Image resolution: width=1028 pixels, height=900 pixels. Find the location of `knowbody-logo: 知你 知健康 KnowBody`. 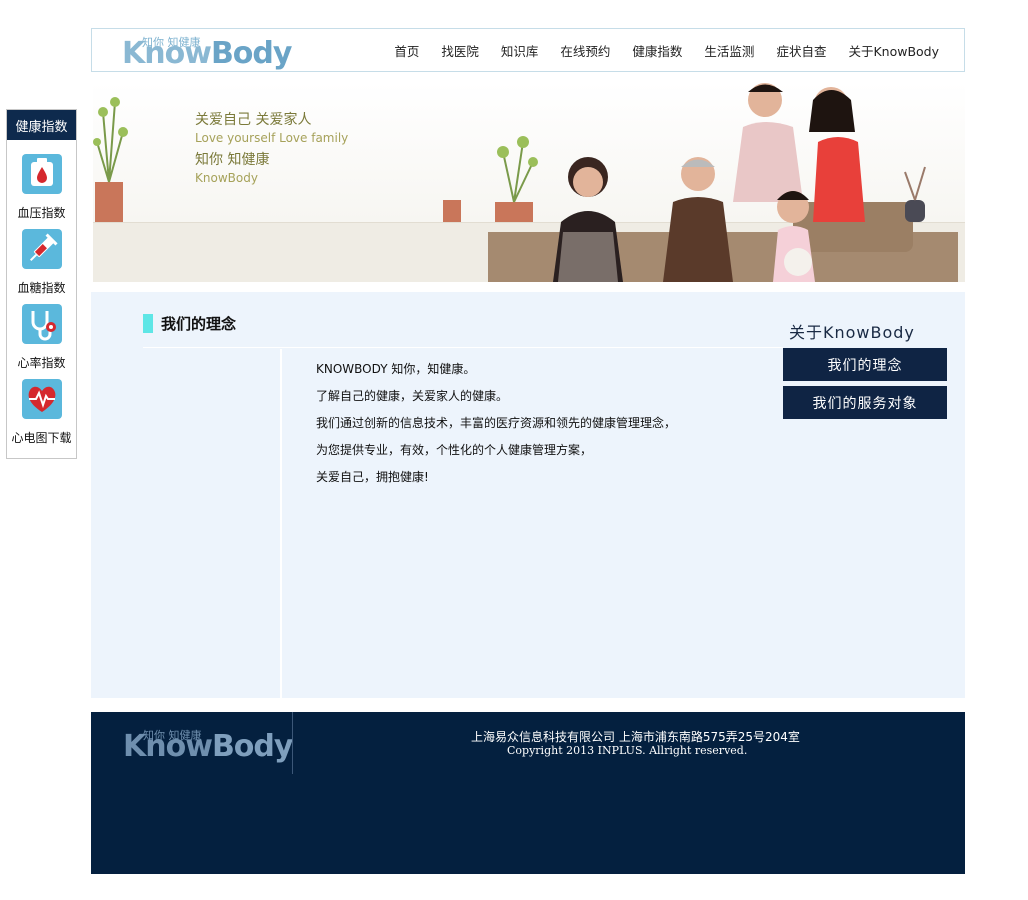

knowbody-logo: 知你 知健康 KnowBody is located at coordinates (206, 51).